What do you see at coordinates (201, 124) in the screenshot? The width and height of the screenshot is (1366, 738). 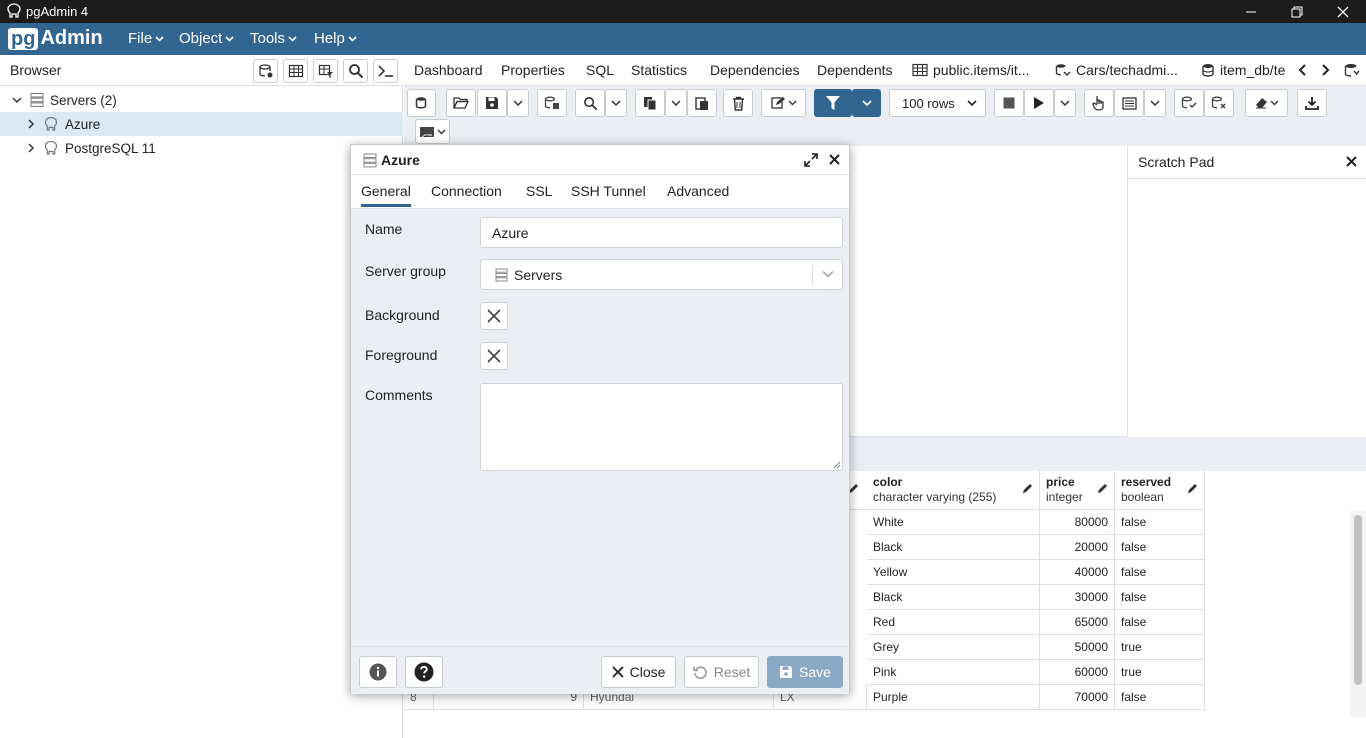 I see `tree-node-azure: Azure` at bounding box center [201, 124].